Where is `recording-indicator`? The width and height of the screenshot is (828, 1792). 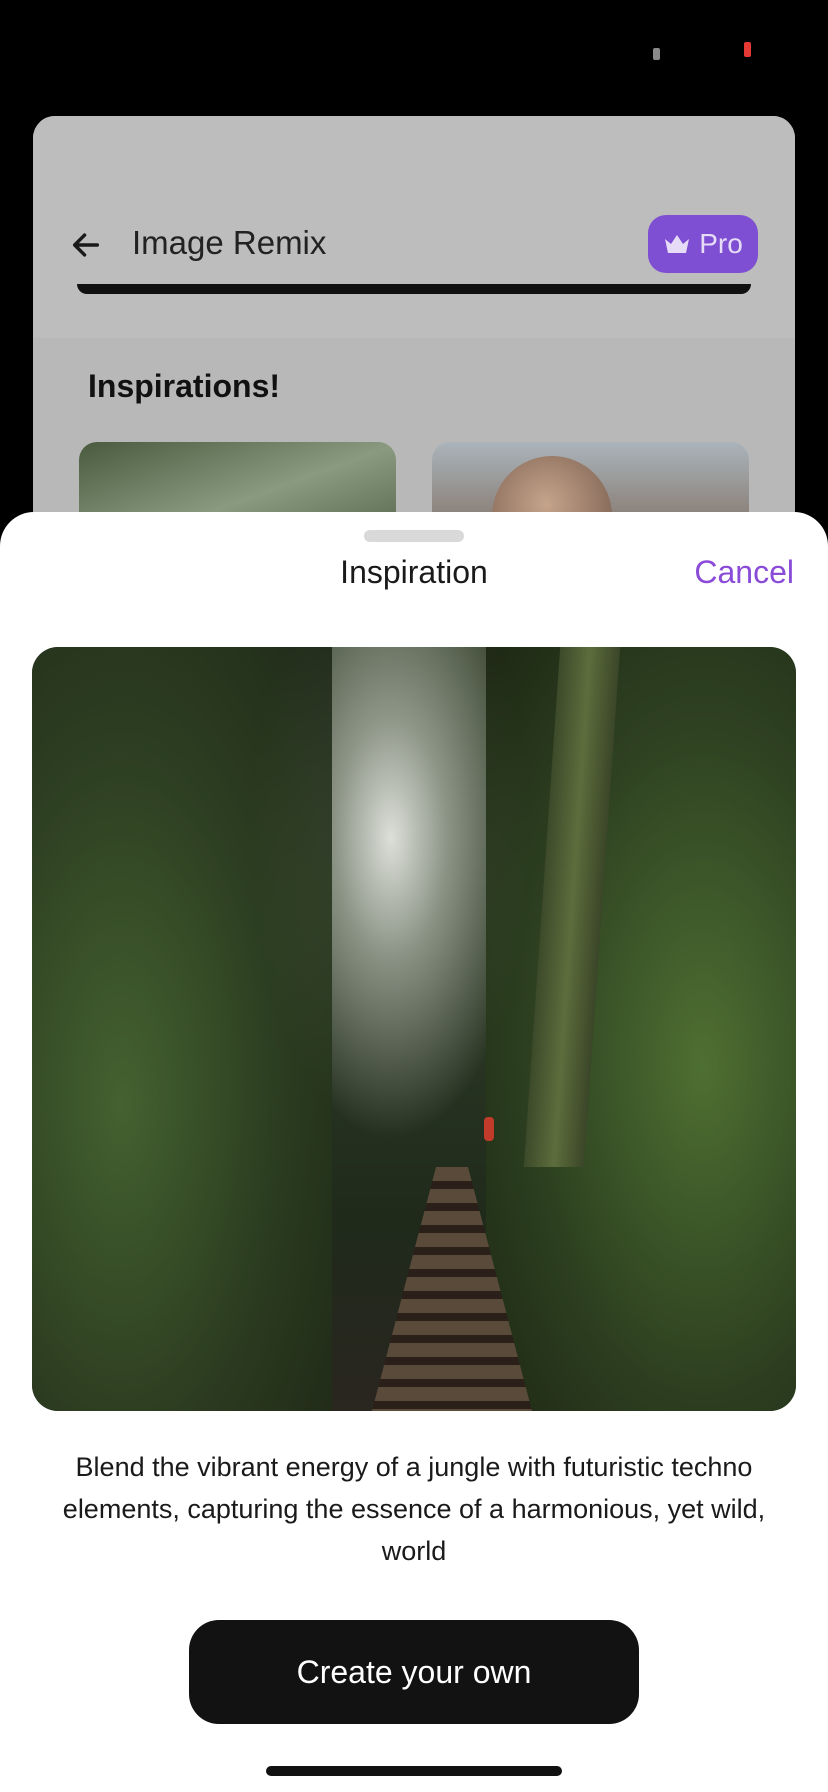
recording-indicator is located at coordinates (747, 49).